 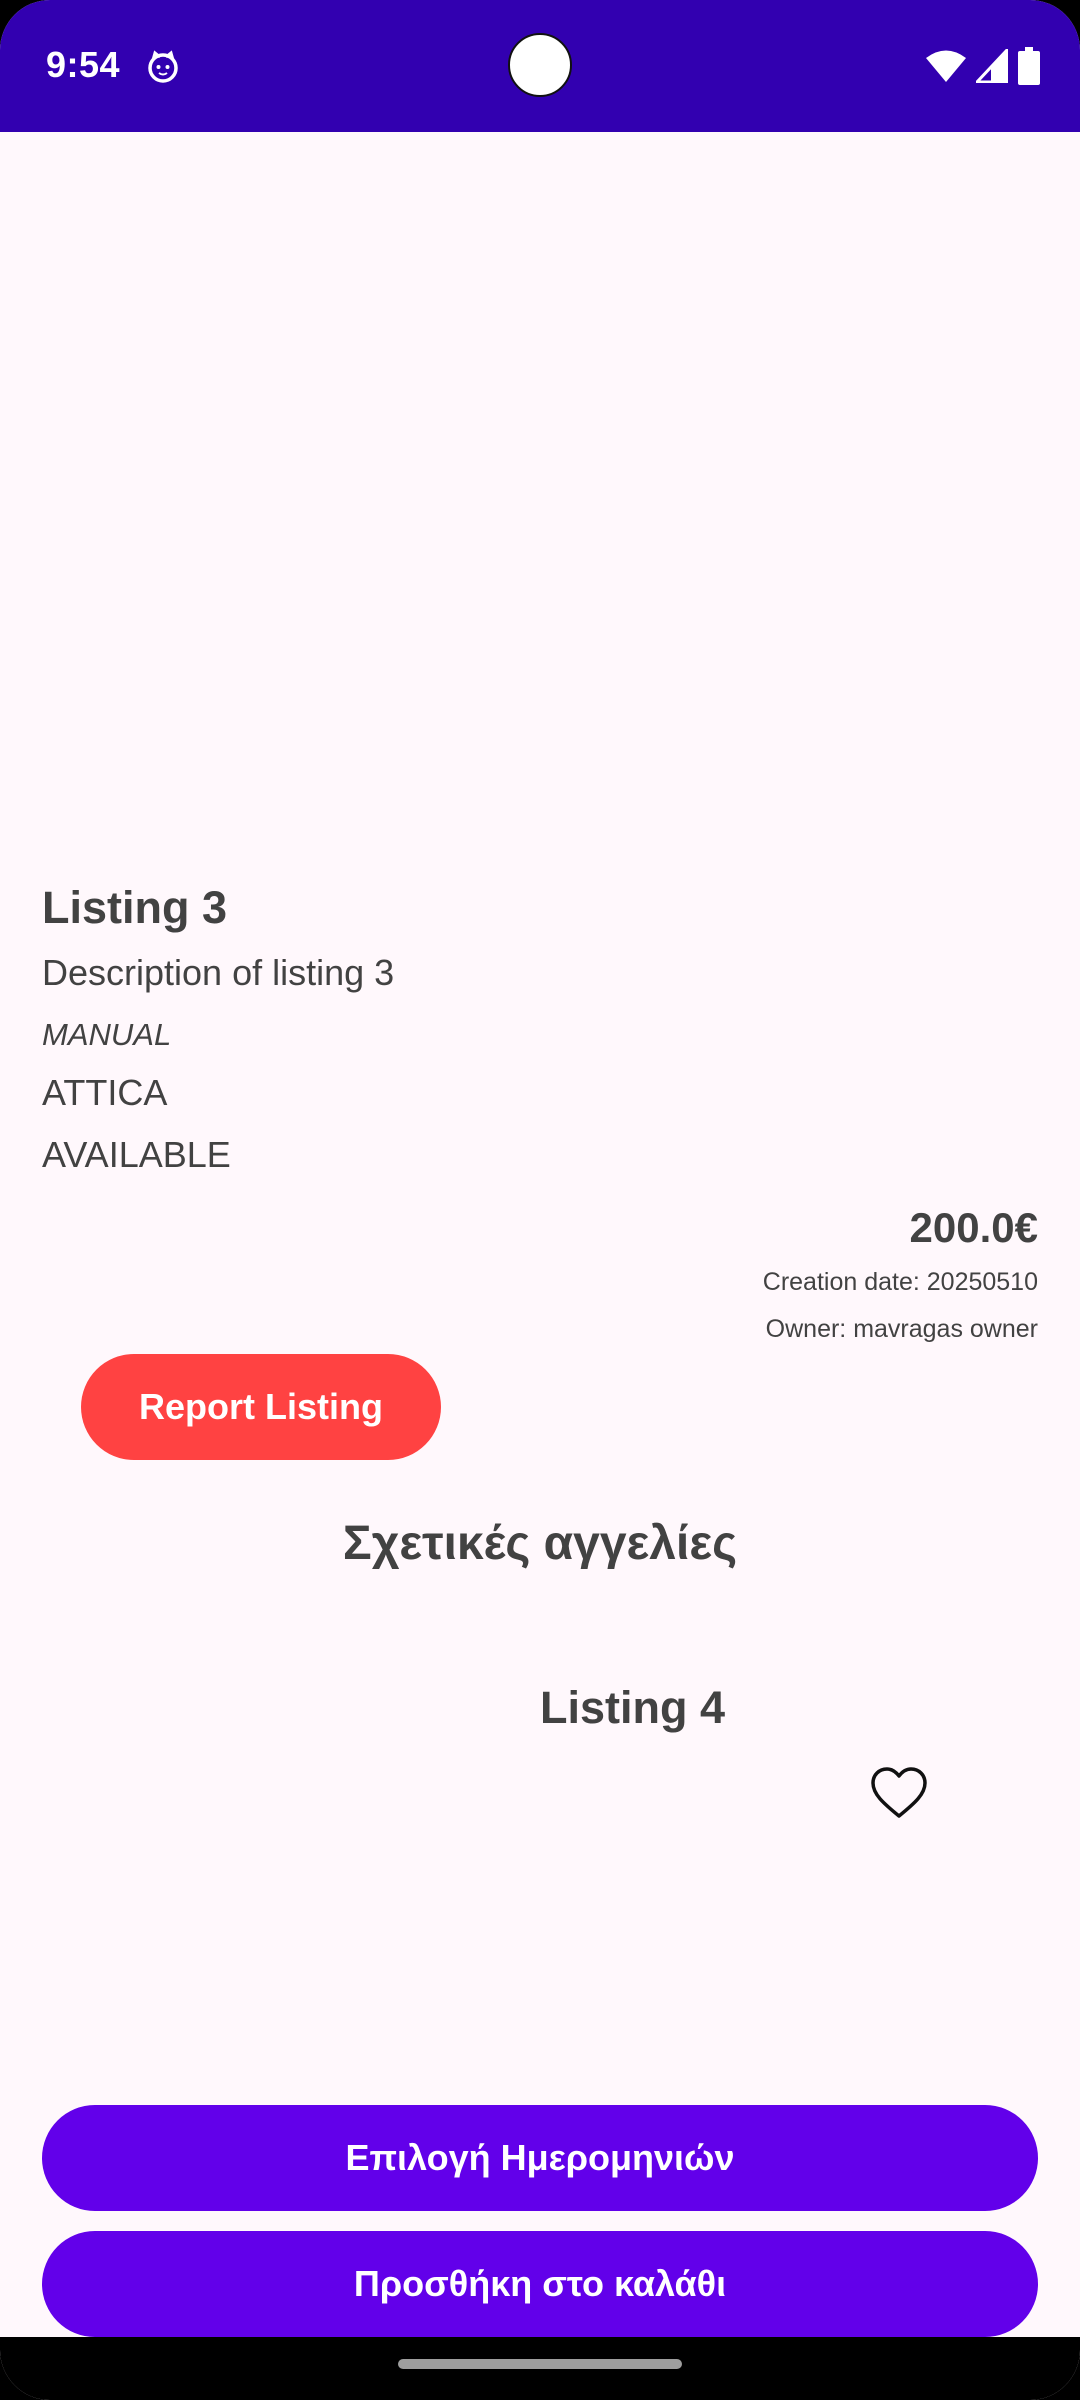 What do you see at coordinates (946, 66) in the screenshot?
I see `wifi-icon` at bounding box center [946, 66].